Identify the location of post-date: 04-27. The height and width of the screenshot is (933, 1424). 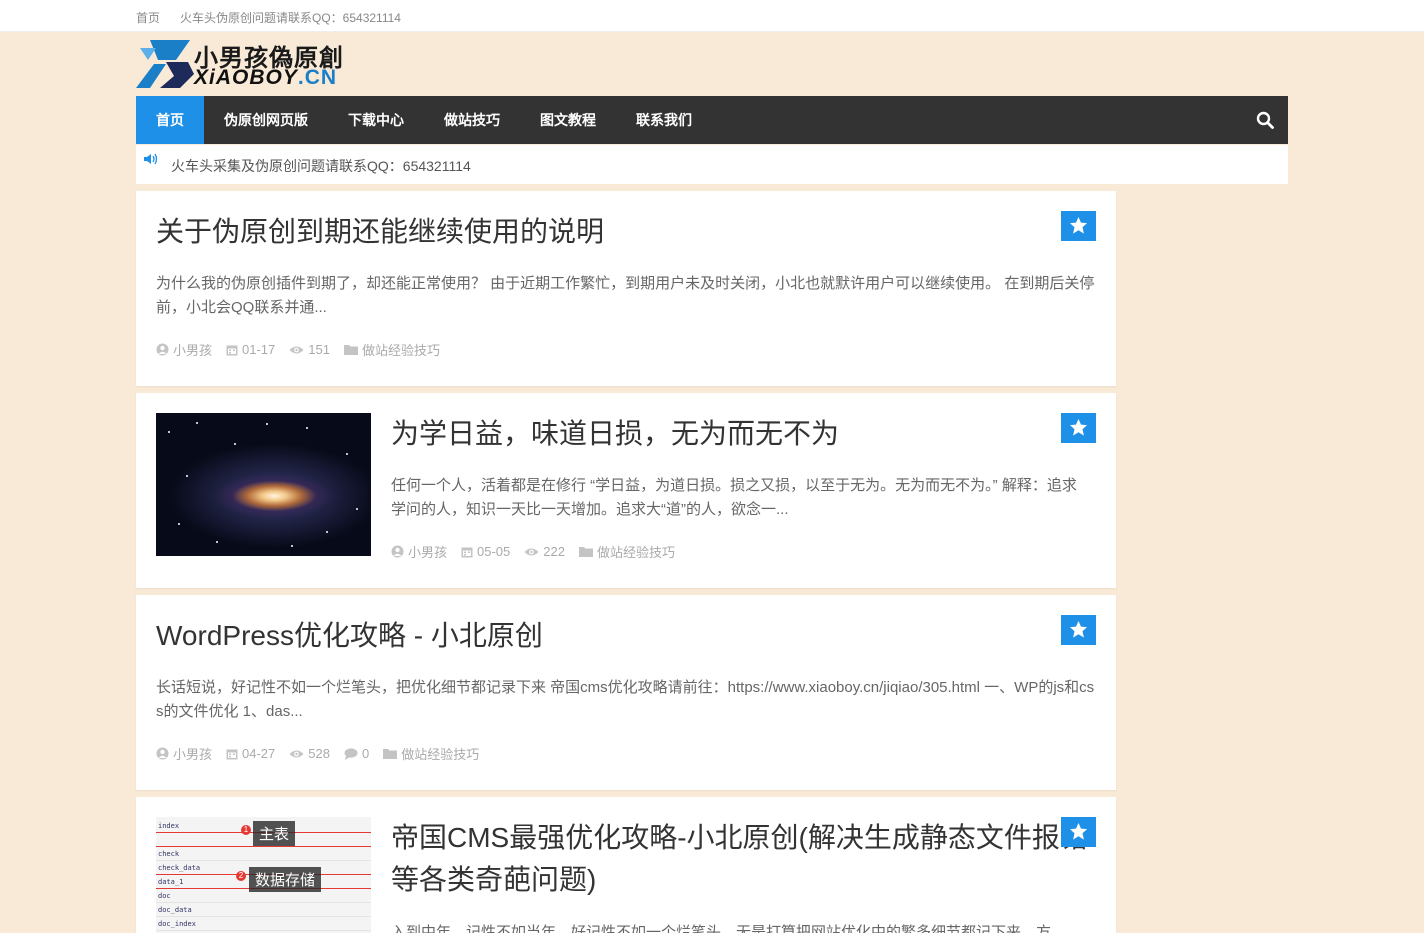
(250, 753).